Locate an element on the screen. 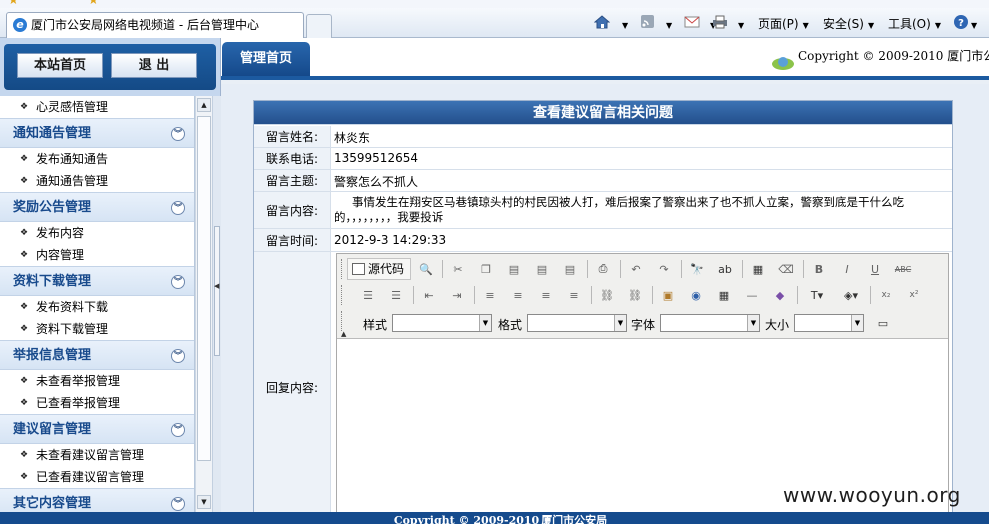 This screenshot has height=524, width=989. subscript-icon: x₂ is located at coordinates (886, 295).